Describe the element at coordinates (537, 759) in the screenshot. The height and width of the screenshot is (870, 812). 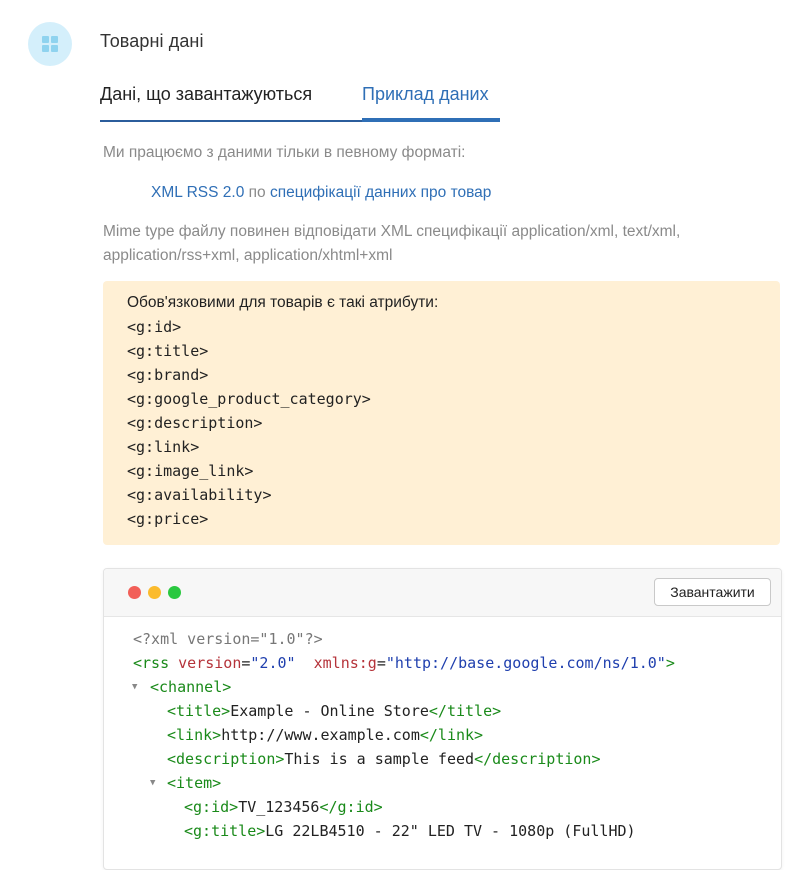
I see `description-close-tag: </description>` at that location.